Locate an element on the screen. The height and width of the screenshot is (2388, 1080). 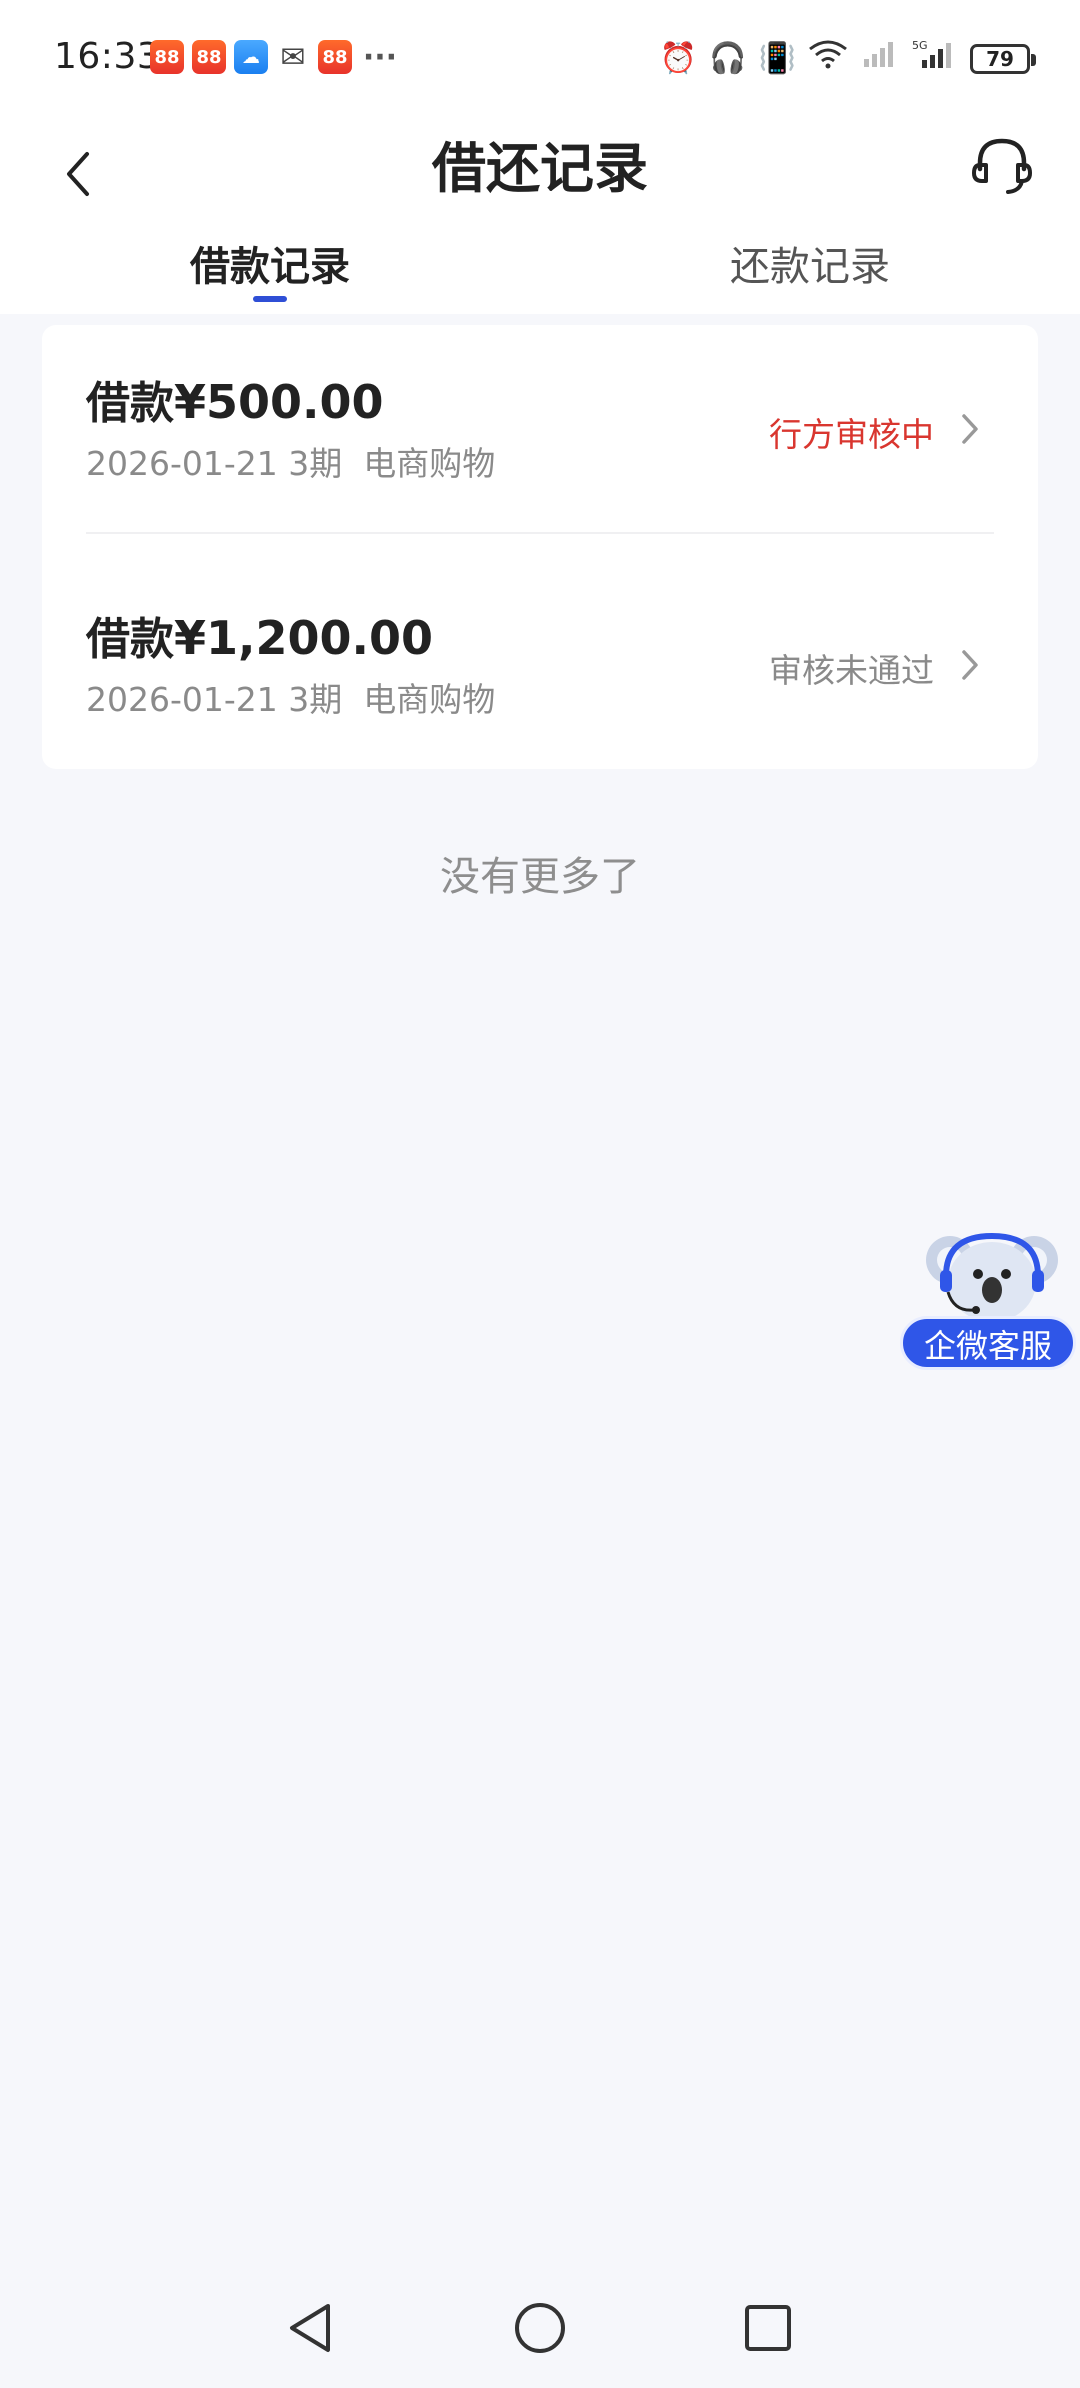
record-amount: 借款¥500.00 is located at coordinates (235, 399).